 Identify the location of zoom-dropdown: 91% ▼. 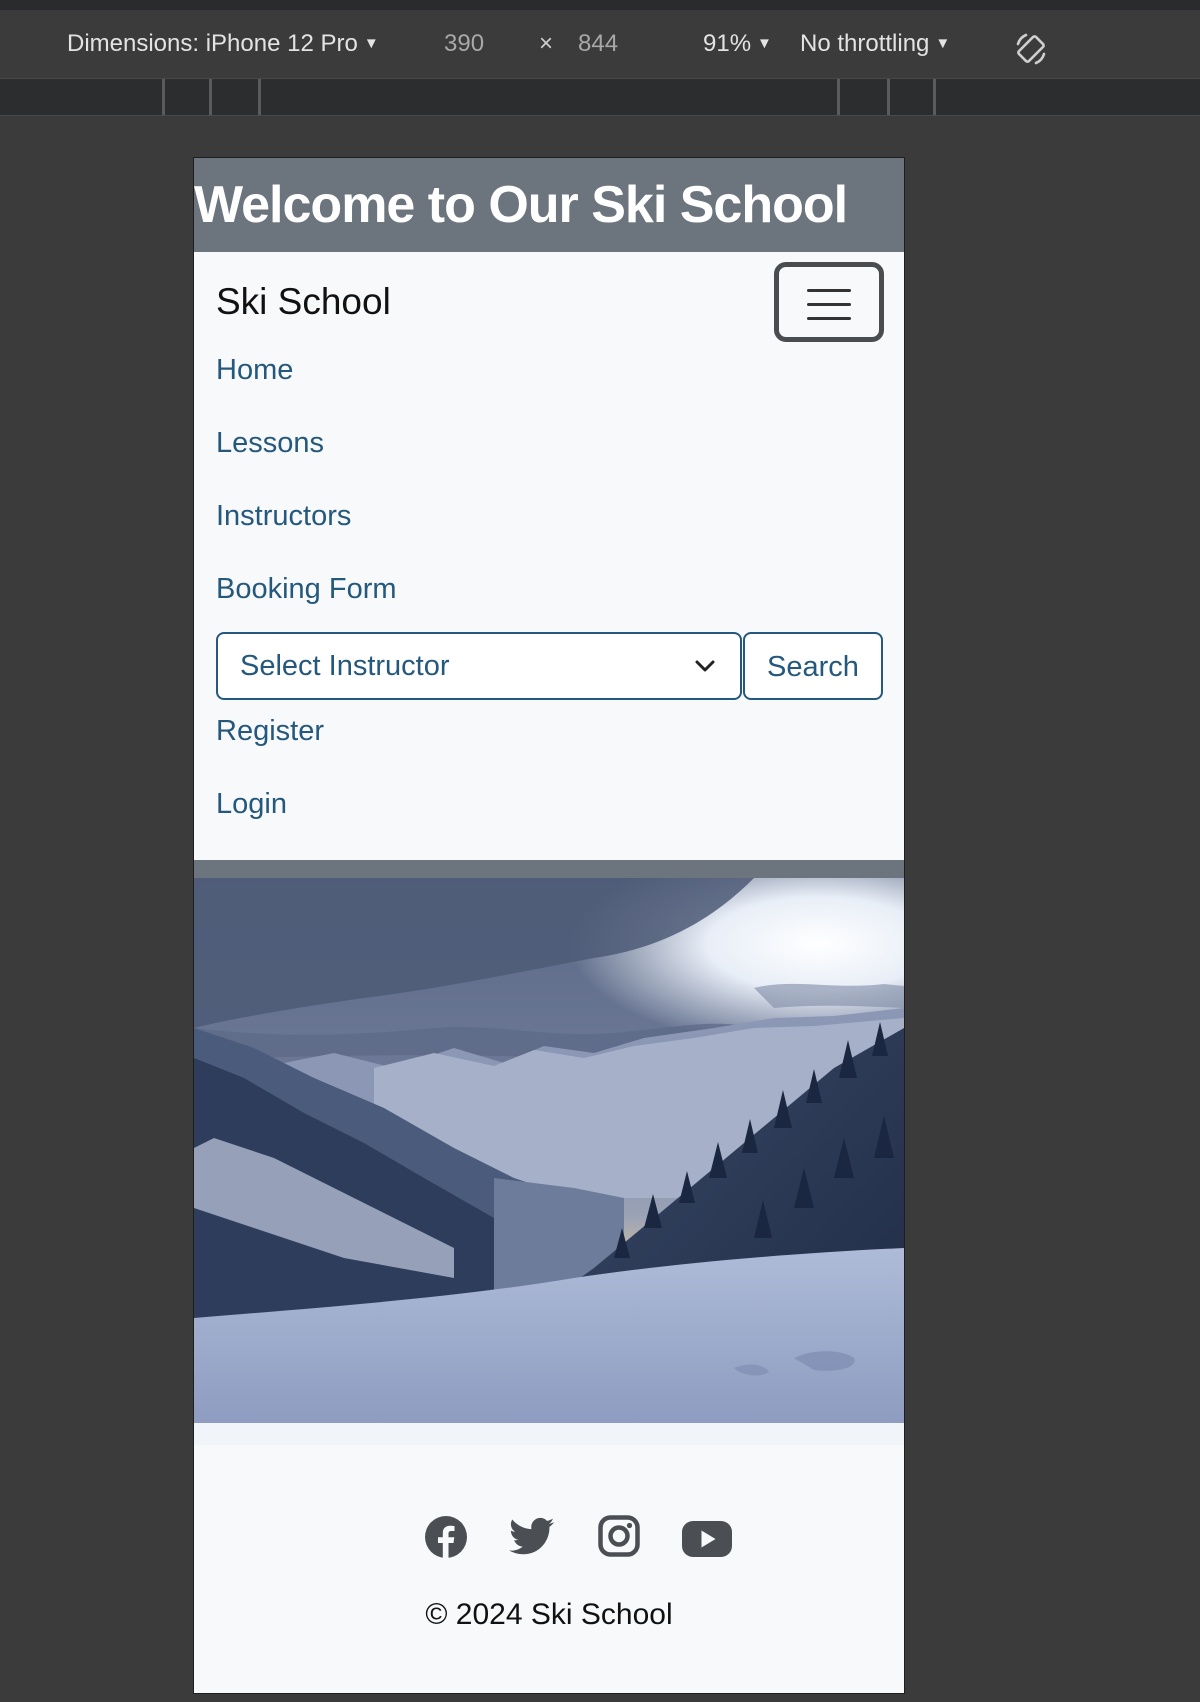
(737, 44).